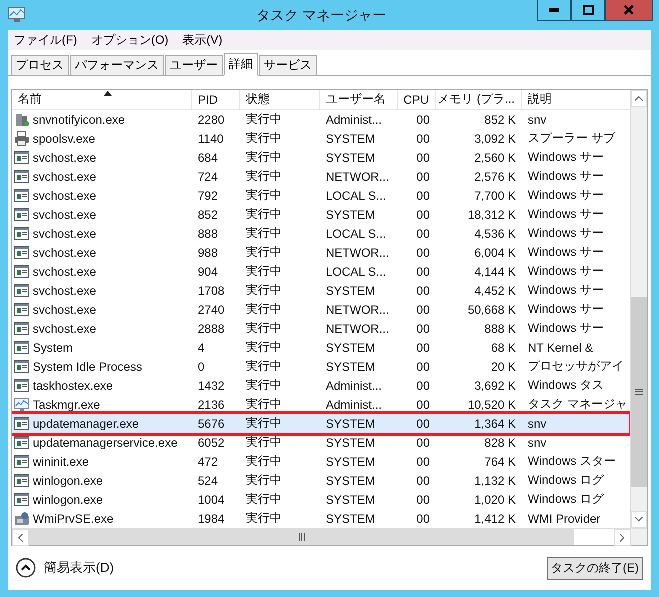 This screenshot has height=597, width=659. What do you see at coordinates (321, 347) in the screenshot?
I see `process-row: System 4 実行中 SYSTEM 00 68 K NT Kernel &` at bounding box center [321, 347].